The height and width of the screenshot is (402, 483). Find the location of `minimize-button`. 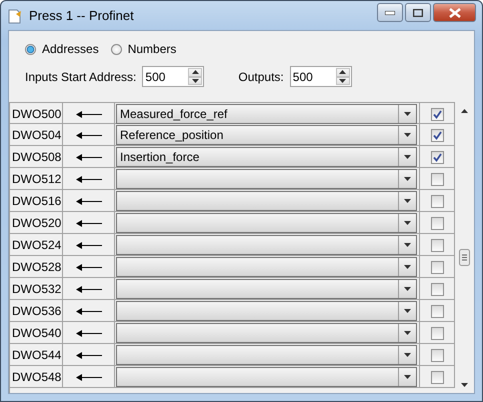

minimize-button is located at coordinates (390, 12).